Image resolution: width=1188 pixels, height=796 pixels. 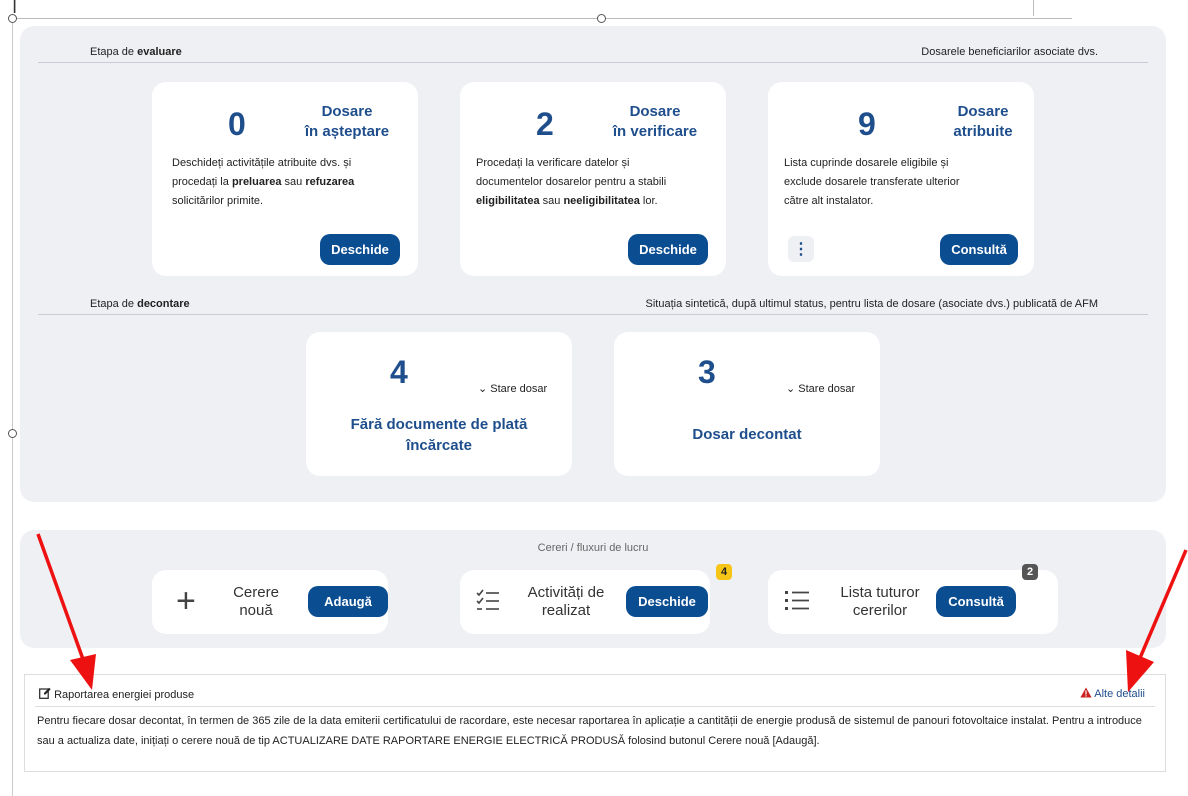 What do you see at coordinates (595, 706) in the screenshot?
I see `raportare-divider` at bounding box center [595, 706].